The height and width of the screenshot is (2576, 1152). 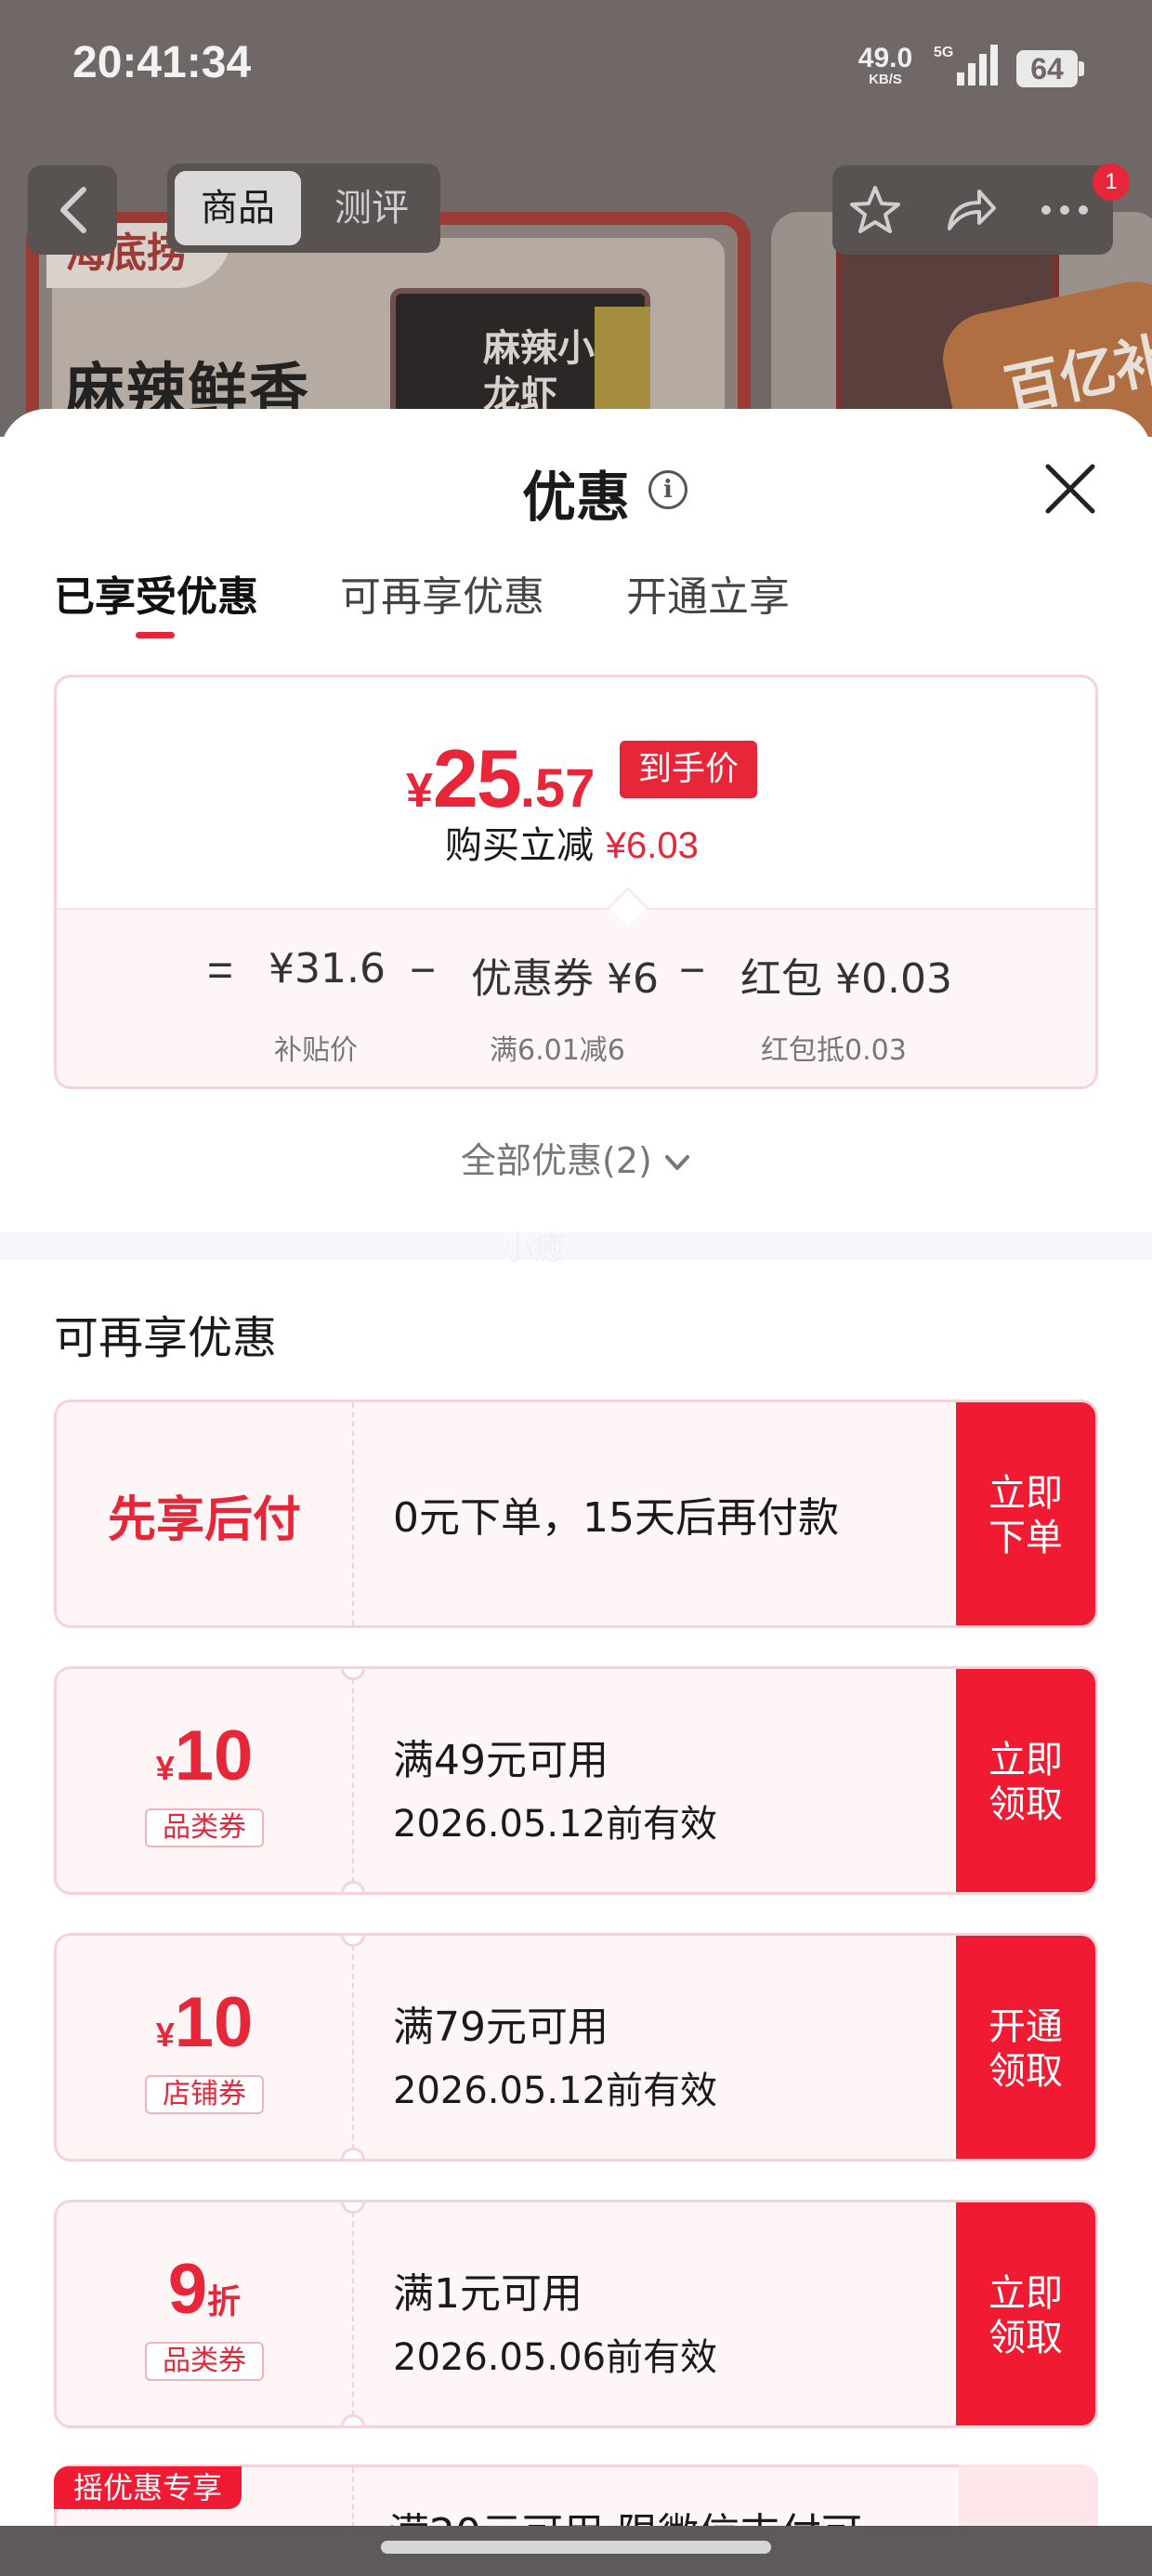 I want to click on coupon-card: ¥10 品类券 满49元可用 2026.05.12前有效 立即 领取, so click(x=576, y=1780).